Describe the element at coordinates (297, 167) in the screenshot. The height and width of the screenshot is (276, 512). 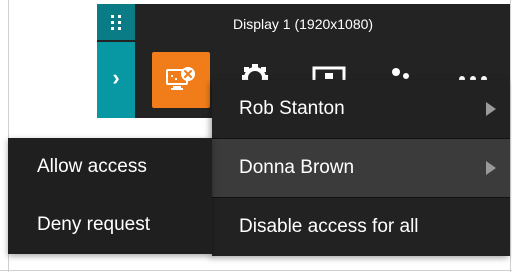
I see `submenu-item-label: Donna Brown` at that location.